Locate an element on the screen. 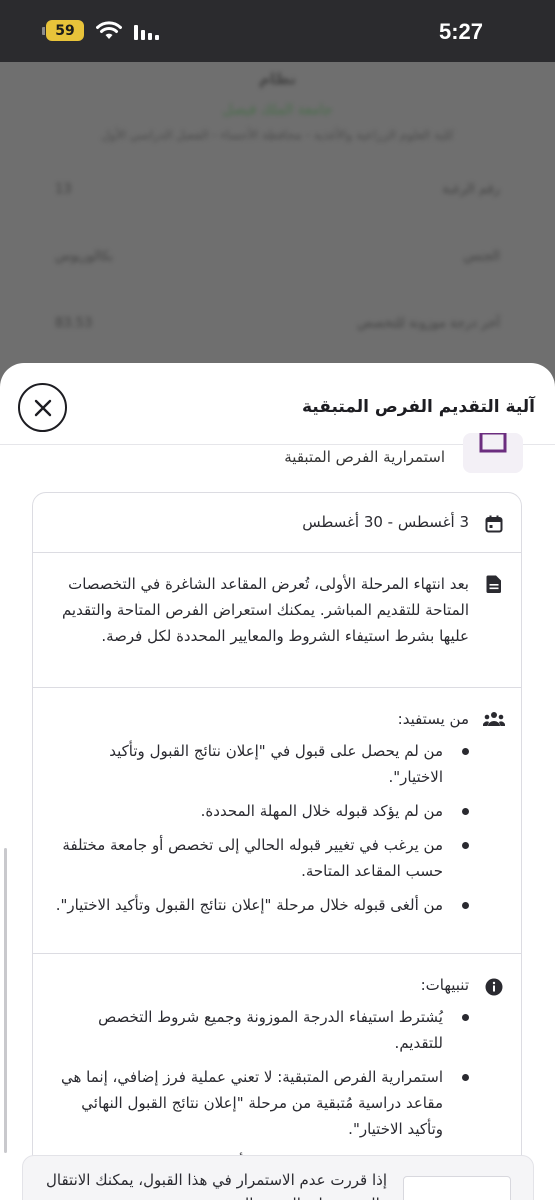  battery-level: 59 is located at coordinates (65, 30).